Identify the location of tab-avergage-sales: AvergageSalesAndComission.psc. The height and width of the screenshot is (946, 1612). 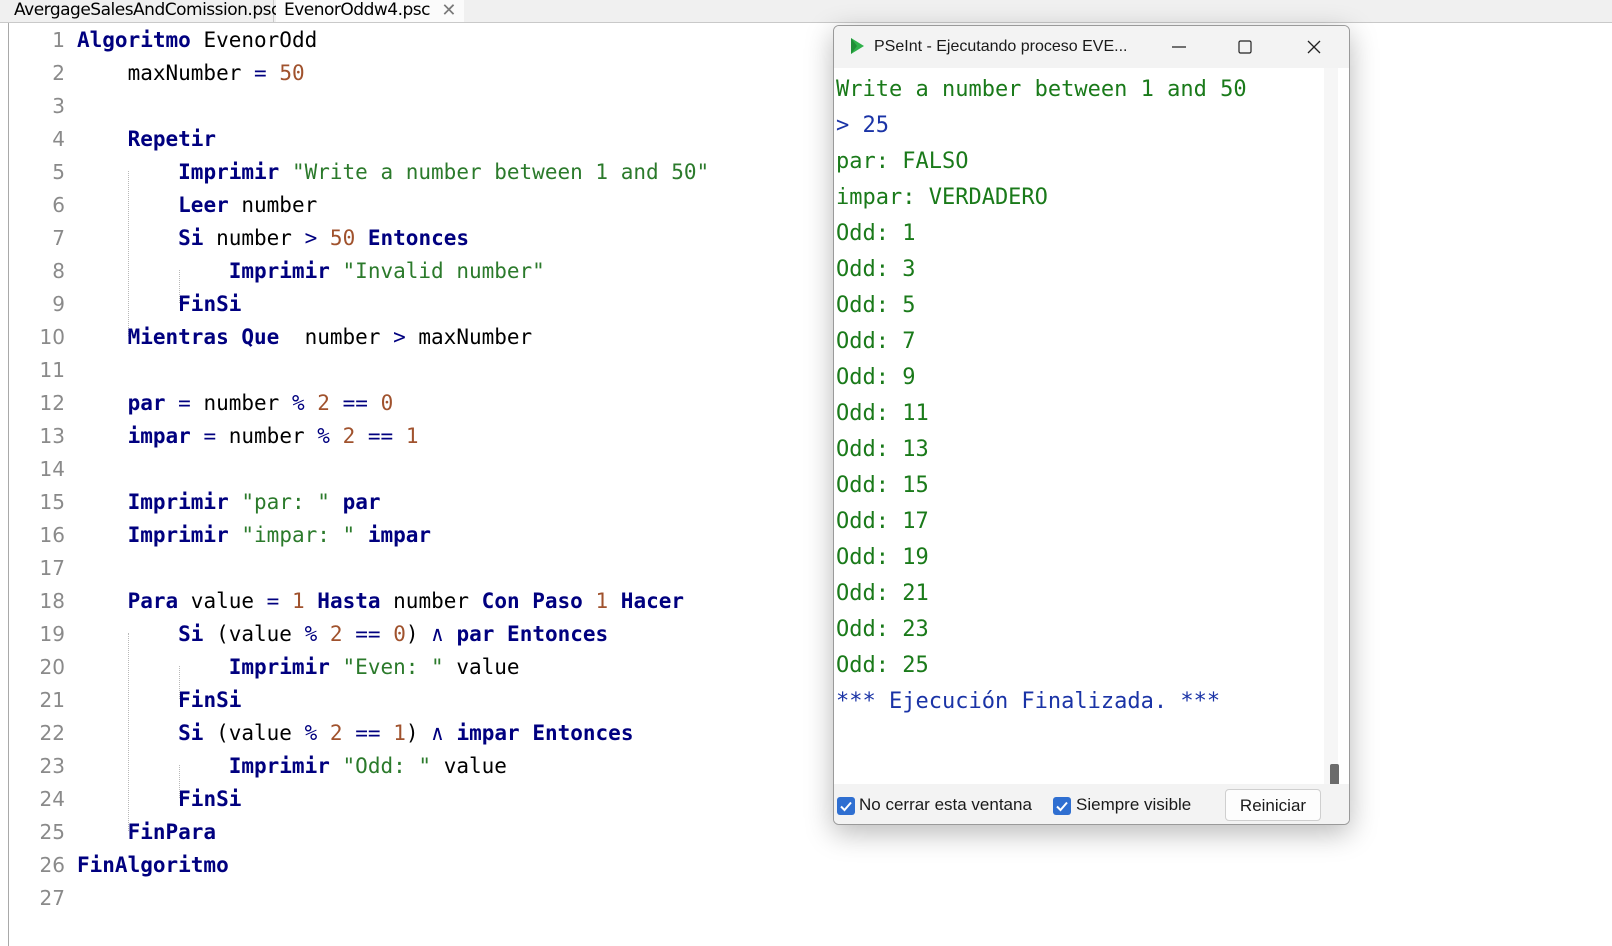
(142, 11).